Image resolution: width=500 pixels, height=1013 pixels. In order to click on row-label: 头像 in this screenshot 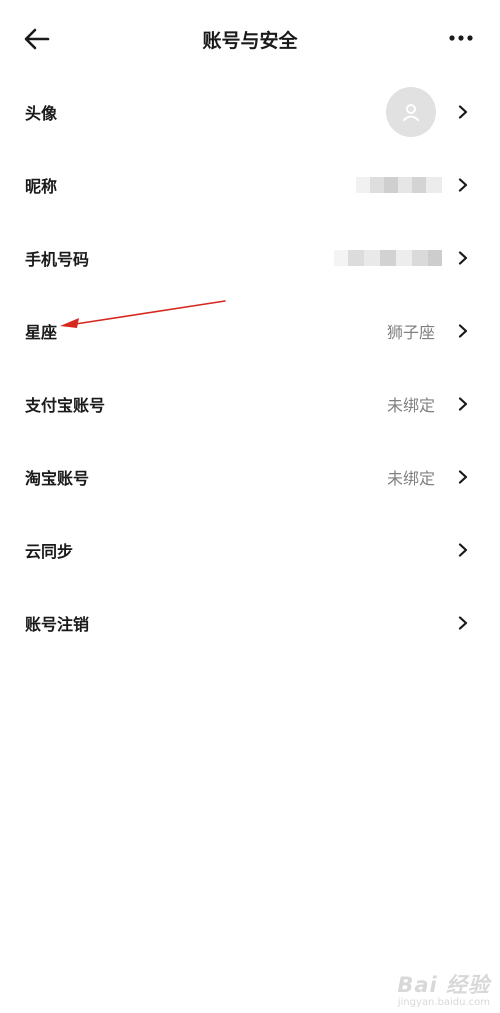, I will do `click(41, 113)`.